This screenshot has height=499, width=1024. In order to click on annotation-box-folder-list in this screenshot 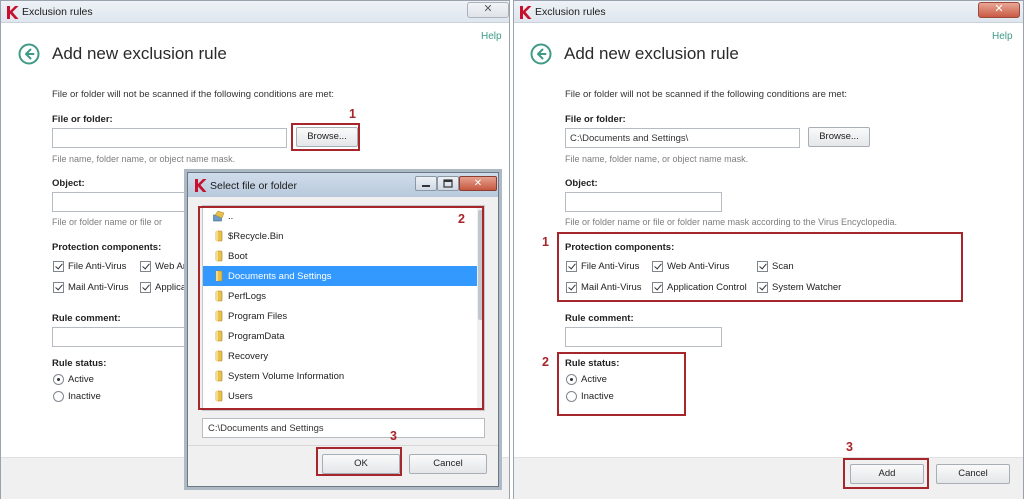, I will do `click(341, 308)`.